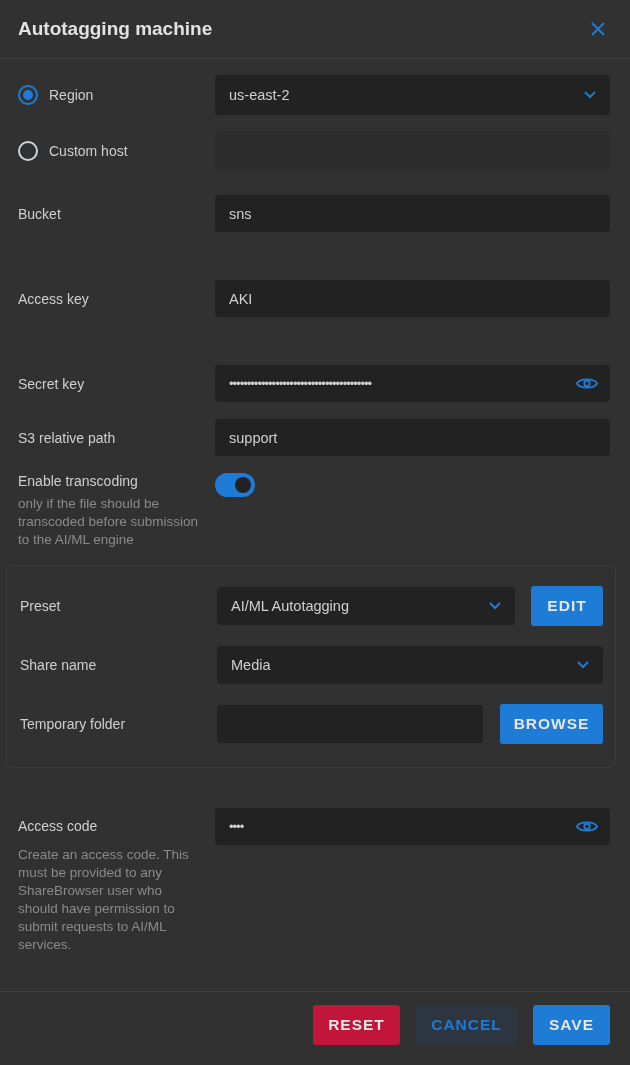 This screenshot has height=1065, width=630. What do you see at coordinates (28, 95) in the screenshot?
I see `radio-button` at bounding box center [28, 95].